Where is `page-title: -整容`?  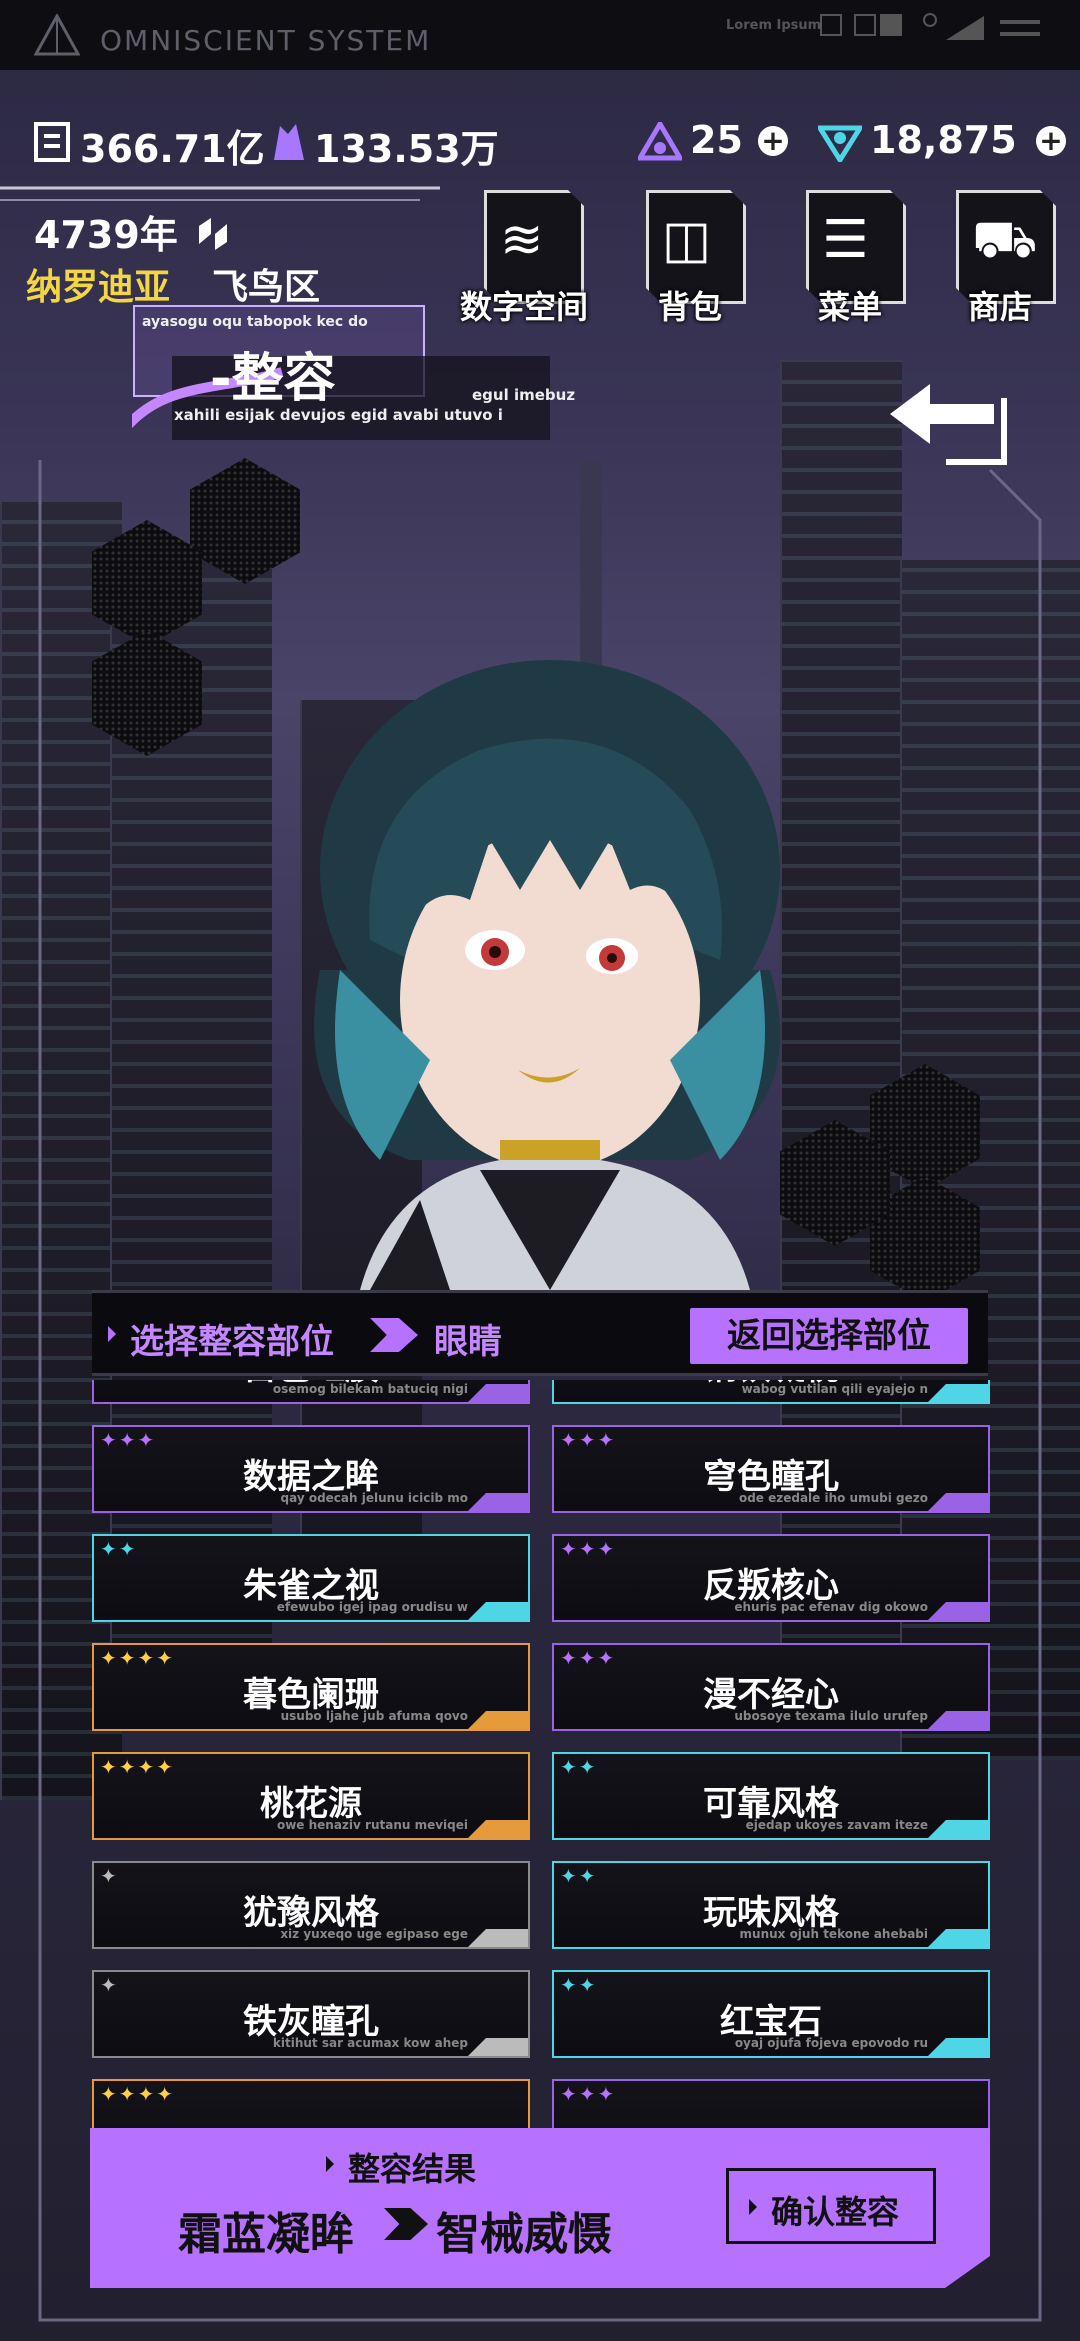 page-title: -整容 is located at coordinates (273, 379).